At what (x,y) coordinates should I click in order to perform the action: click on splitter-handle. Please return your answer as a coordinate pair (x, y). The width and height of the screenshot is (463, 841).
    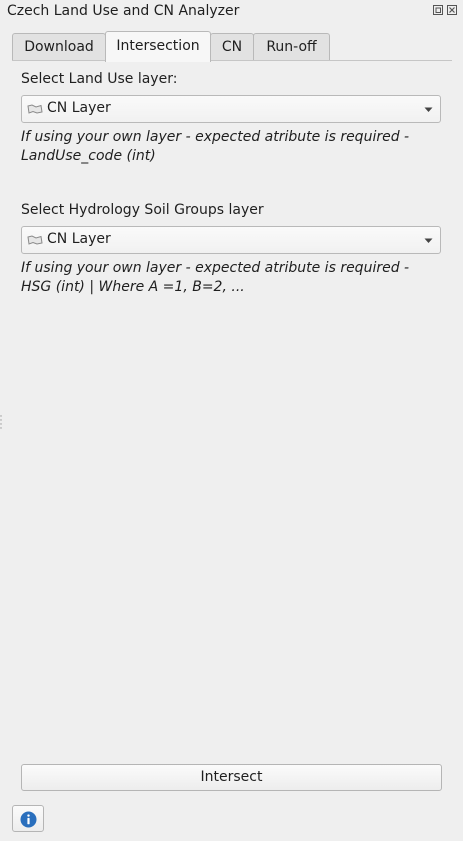
    Looking at the image, I should click on (1, 422).